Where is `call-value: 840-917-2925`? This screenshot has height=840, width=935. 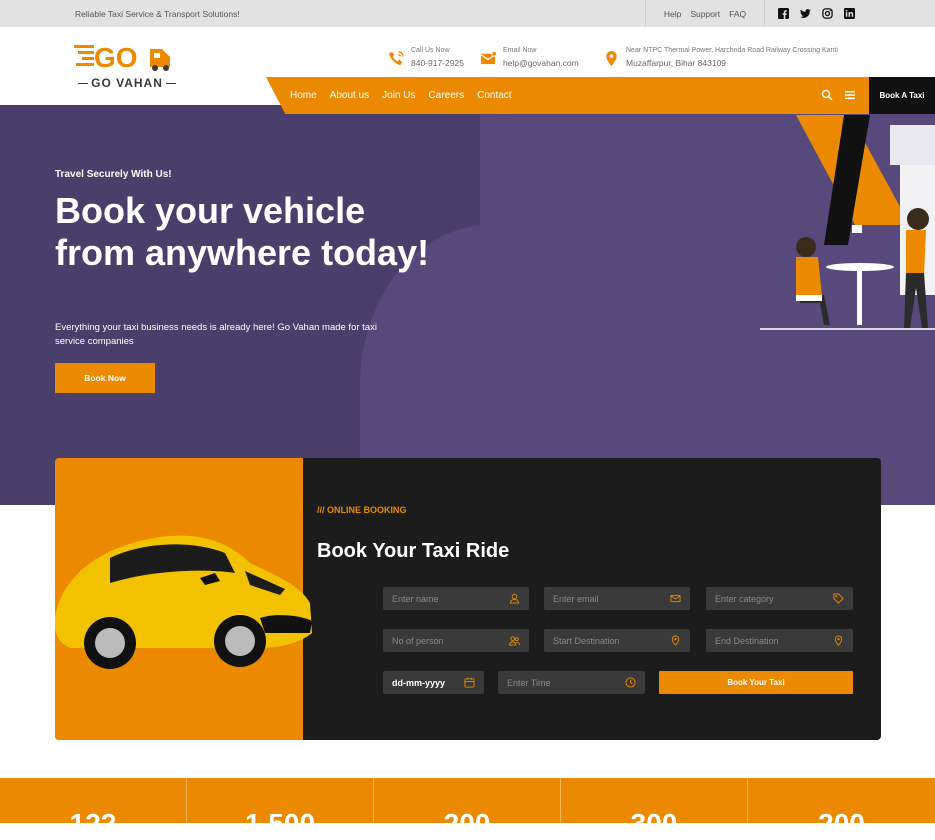
call-value: 840-917-2925 is located at coordinates (437, 63).